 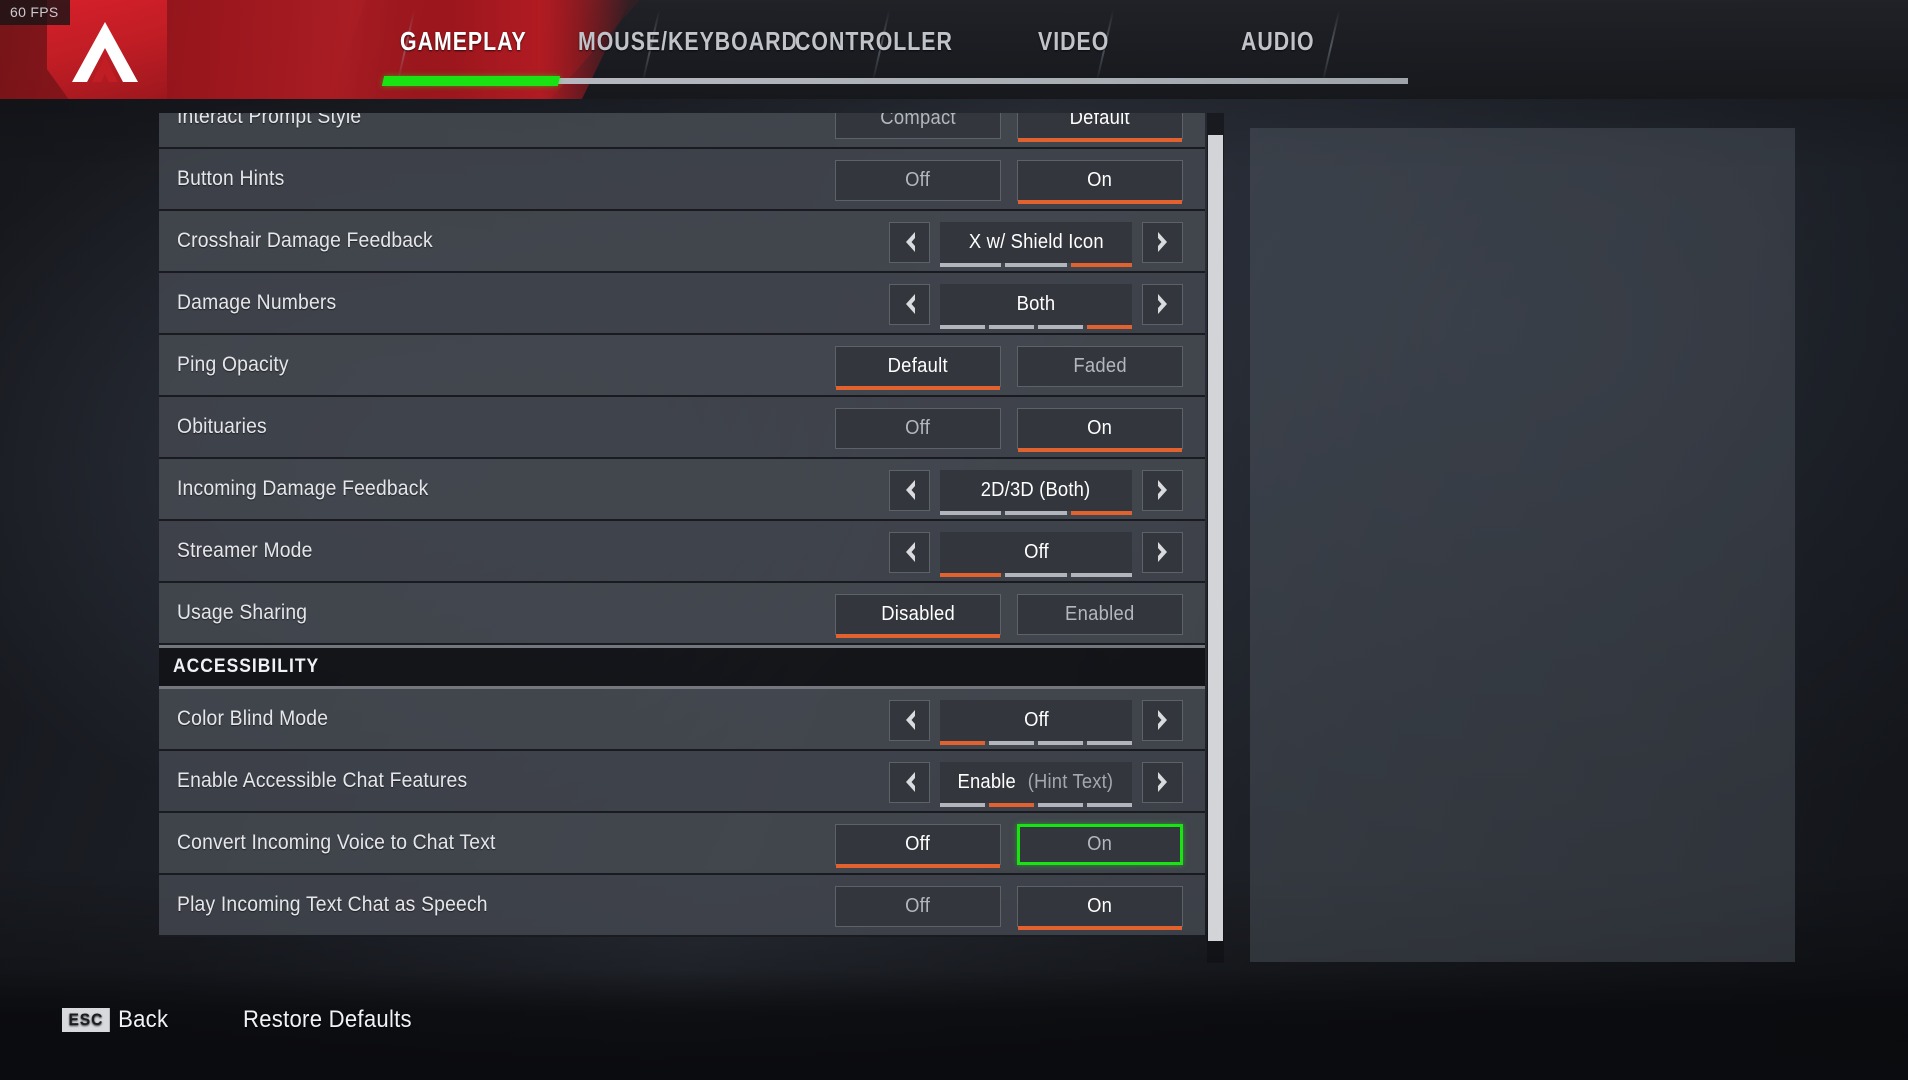 I want to click on selector-value-box: X w/ Shield Icon, so click(x=1036, y=244).